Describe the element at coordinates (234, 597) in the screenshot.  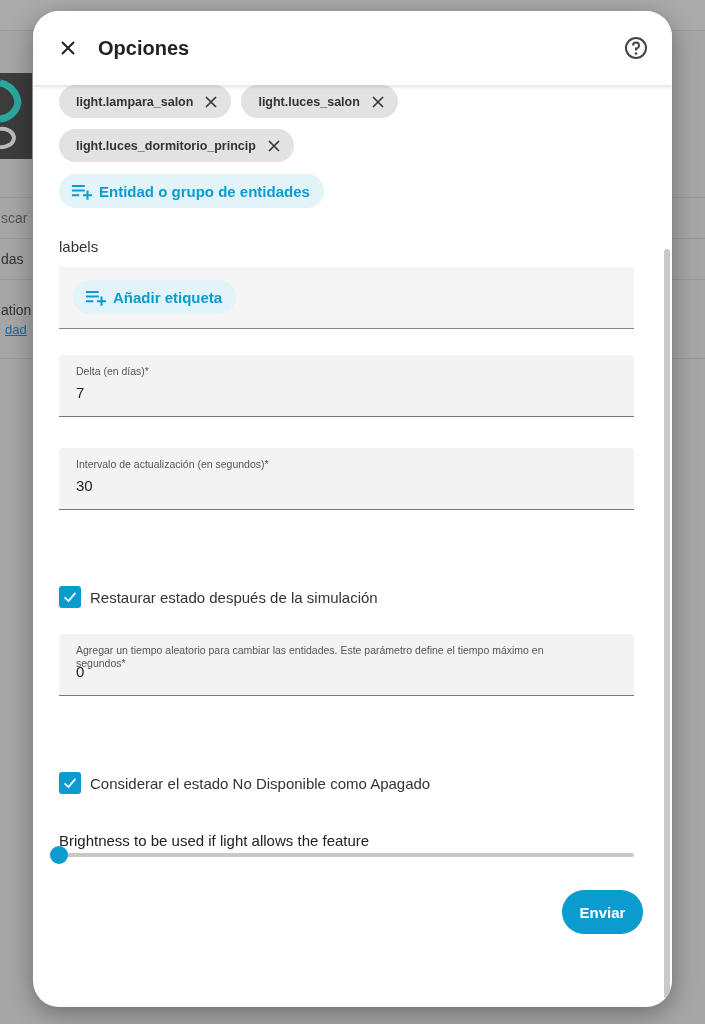
I see `checkbox-label: Restaurar estado después de la simulación` at that location.